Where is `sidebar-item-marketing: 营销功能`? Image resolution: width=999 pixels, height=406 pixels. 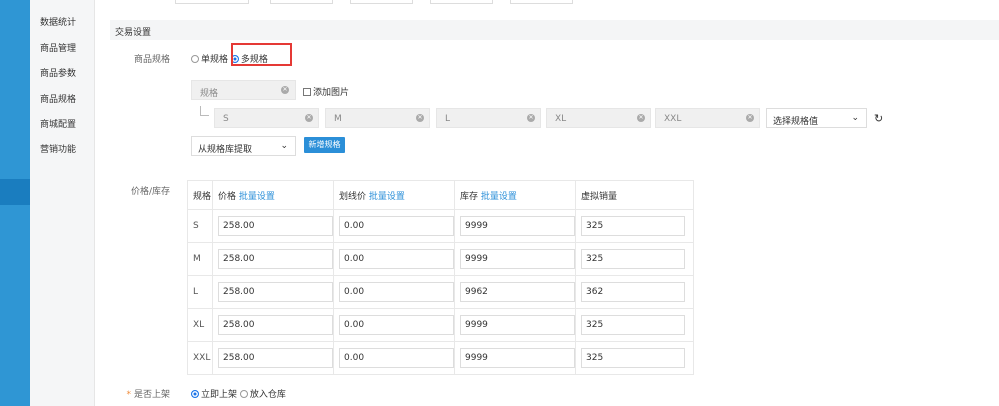 sidebar-item-marketing: 营销功能 is located at coordinates (58, 148).